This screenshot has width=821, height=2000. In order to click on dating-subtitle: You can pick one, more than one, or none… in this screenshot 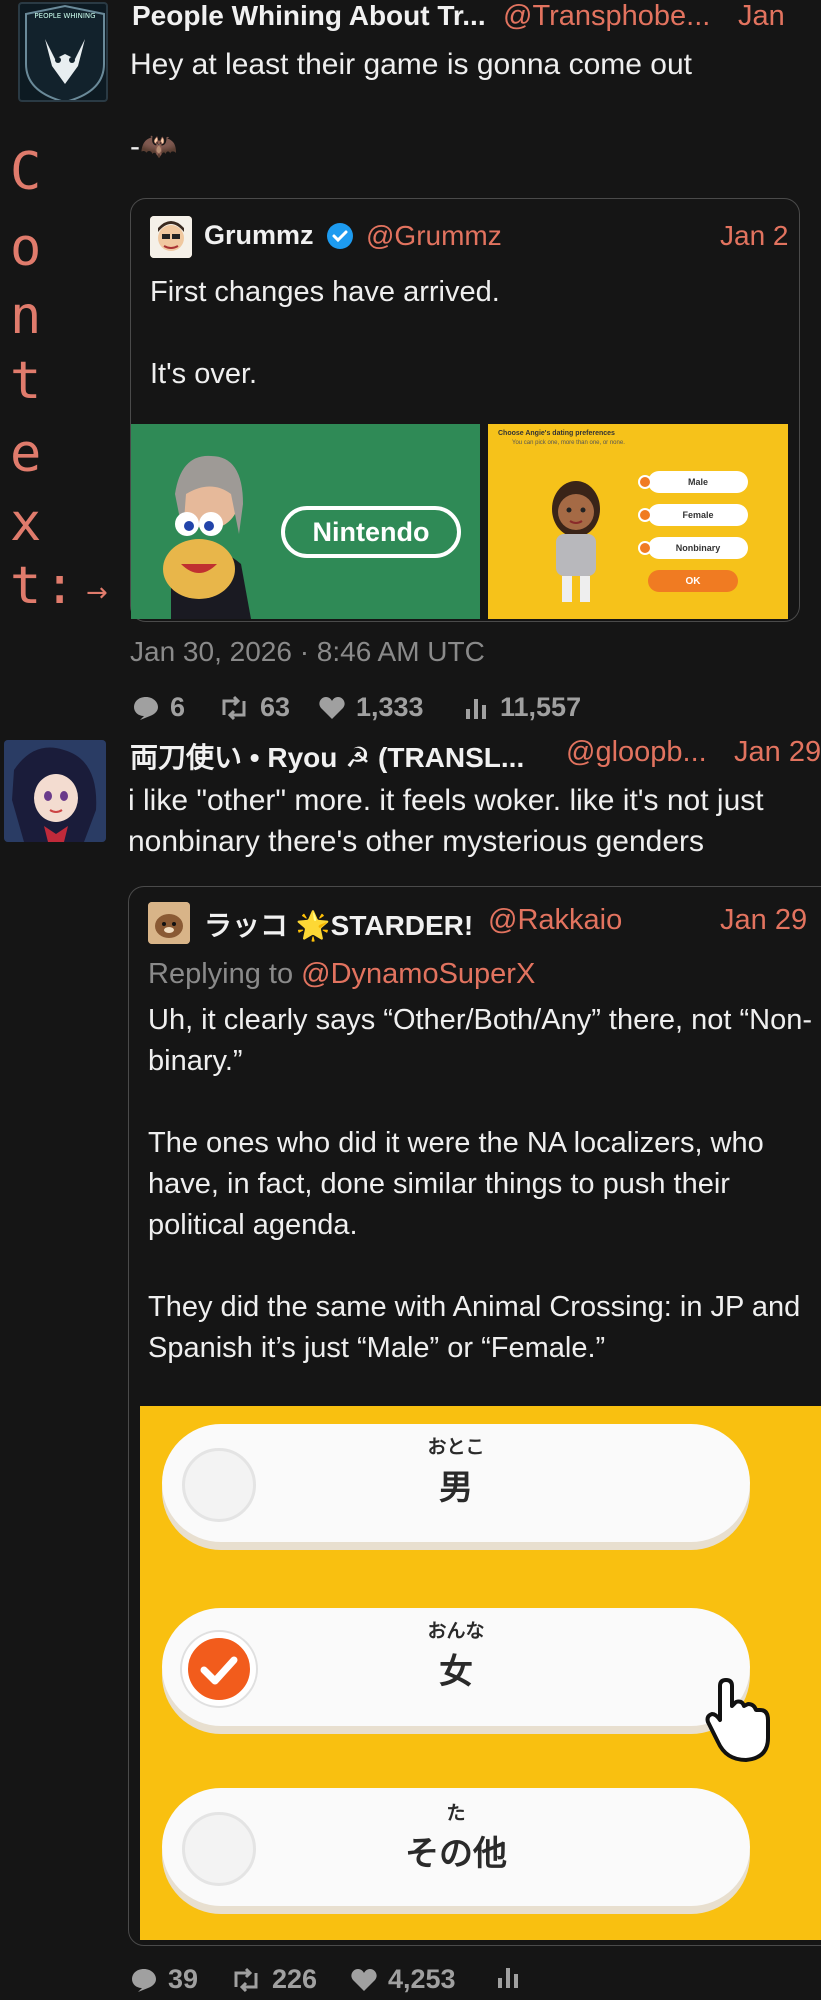, I will do `click(568, 443)`.